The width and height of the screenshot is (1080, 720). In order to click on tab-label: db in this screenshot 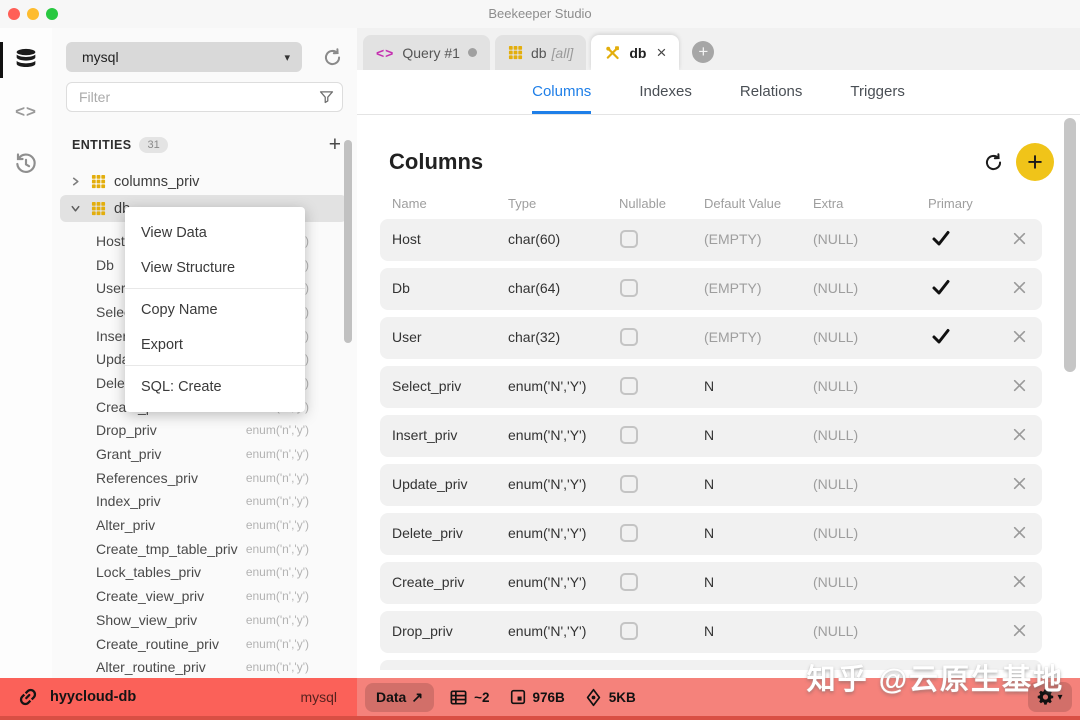, I will do `click(638, 52)`.